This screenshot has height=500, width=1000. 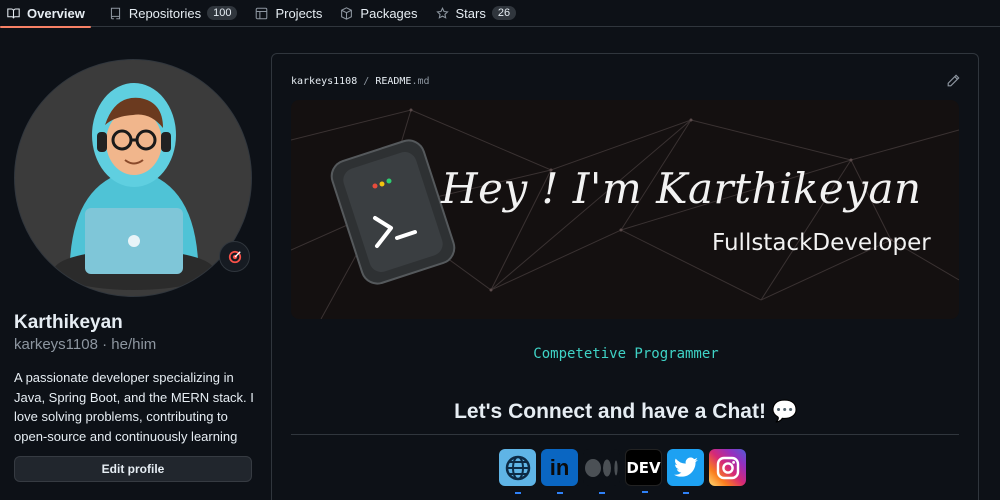 I want to click on table-icon, so click(x=262, y=13).